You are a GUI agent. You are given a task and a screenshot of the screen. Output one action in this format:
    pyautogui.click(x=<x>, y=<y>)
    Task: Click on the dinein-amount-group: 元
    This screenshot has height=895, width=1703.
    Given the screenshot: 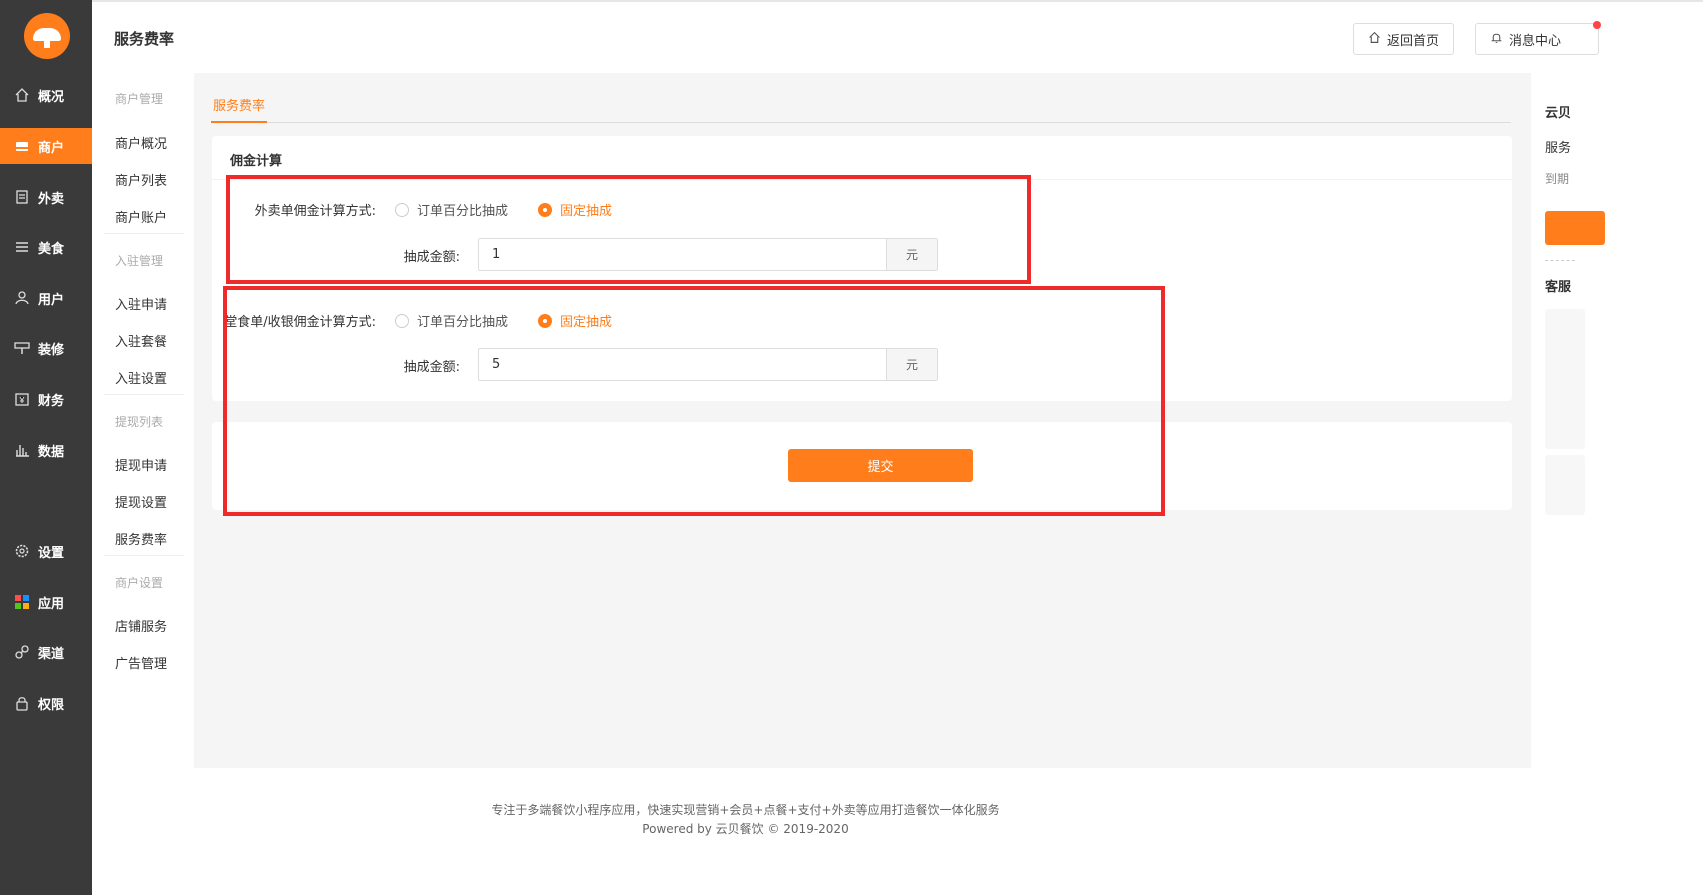 What is the action you would take?
    pyautogui.click(x=708, y=364)
    